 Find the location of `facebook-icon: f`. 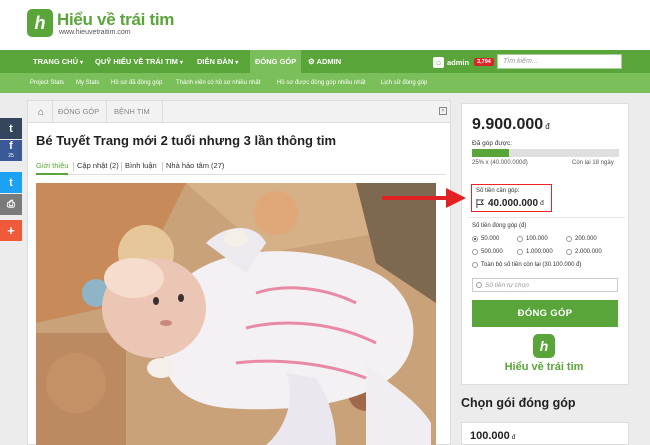

facebook-icon: f is located at coordinates (11, 145).